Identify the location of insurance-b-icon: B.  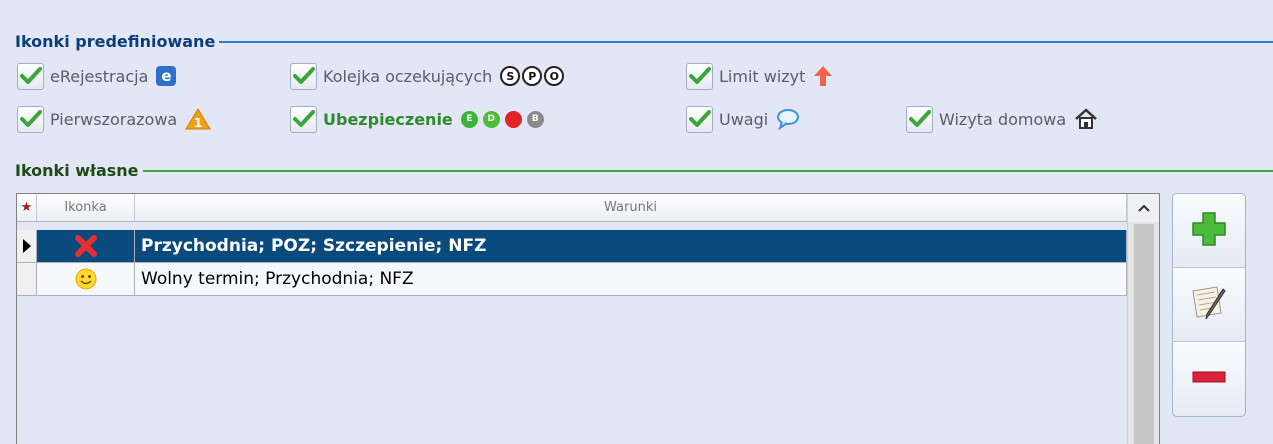
(535, 119).